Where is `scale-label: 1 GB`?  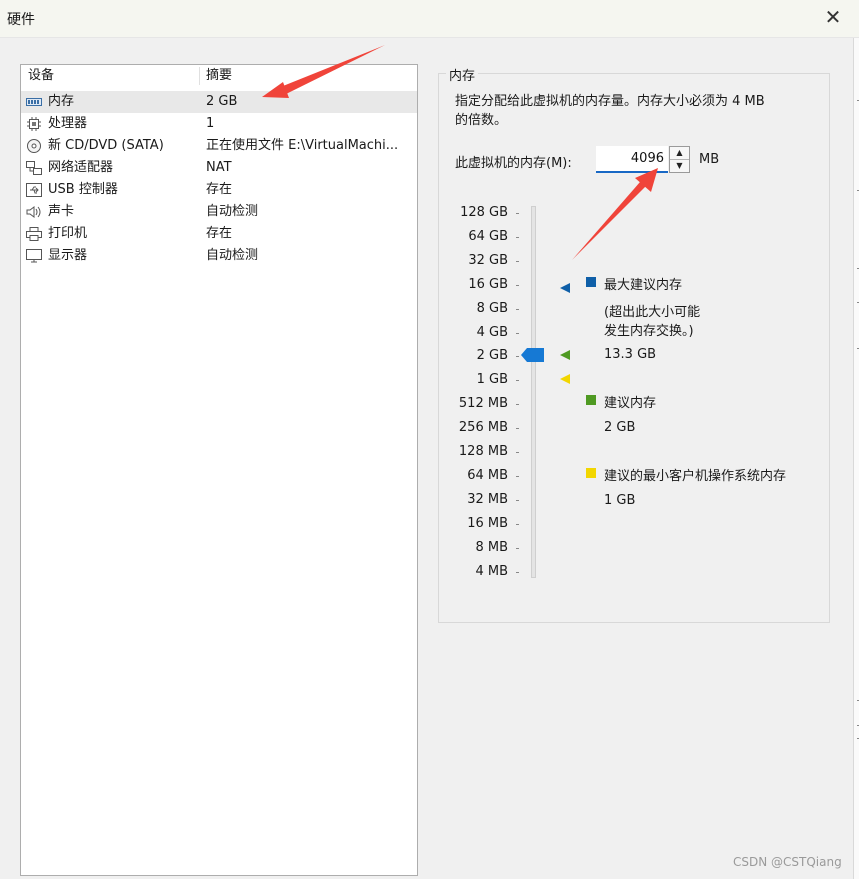
scale-label: 1 GB is located at coordinates (492, 379).